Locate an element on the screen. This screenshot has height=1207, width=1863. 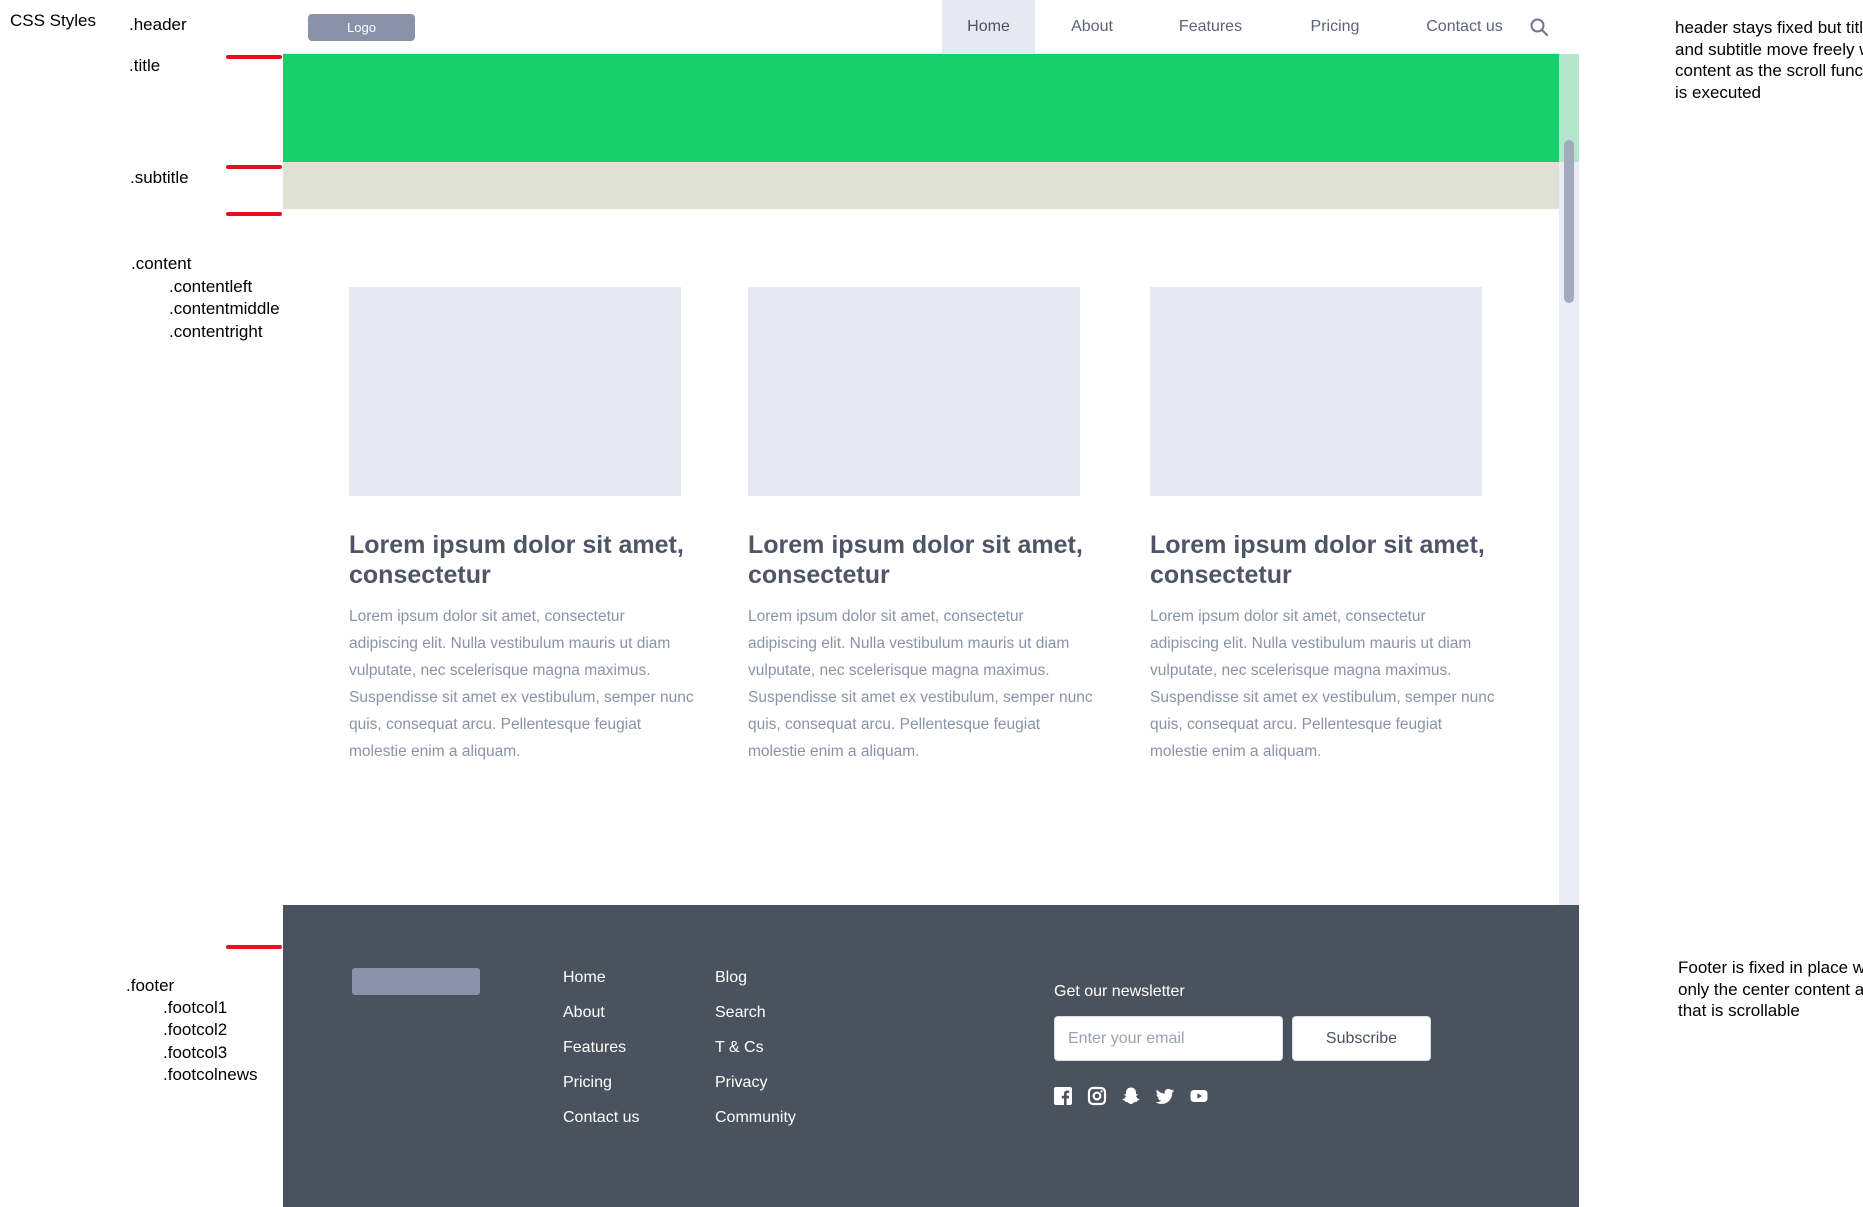
title-top-marker is located at coordinates (254, 57).